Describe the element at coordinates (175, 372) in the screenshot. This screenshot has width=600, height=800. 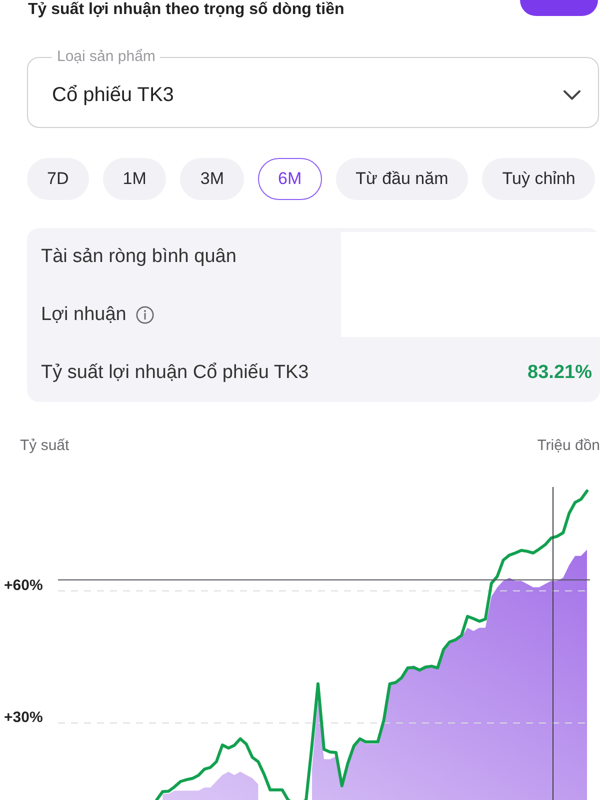
I see `summary-label: Tỷ suất lợi nhuận Cổ phiếu TK3` at that location.